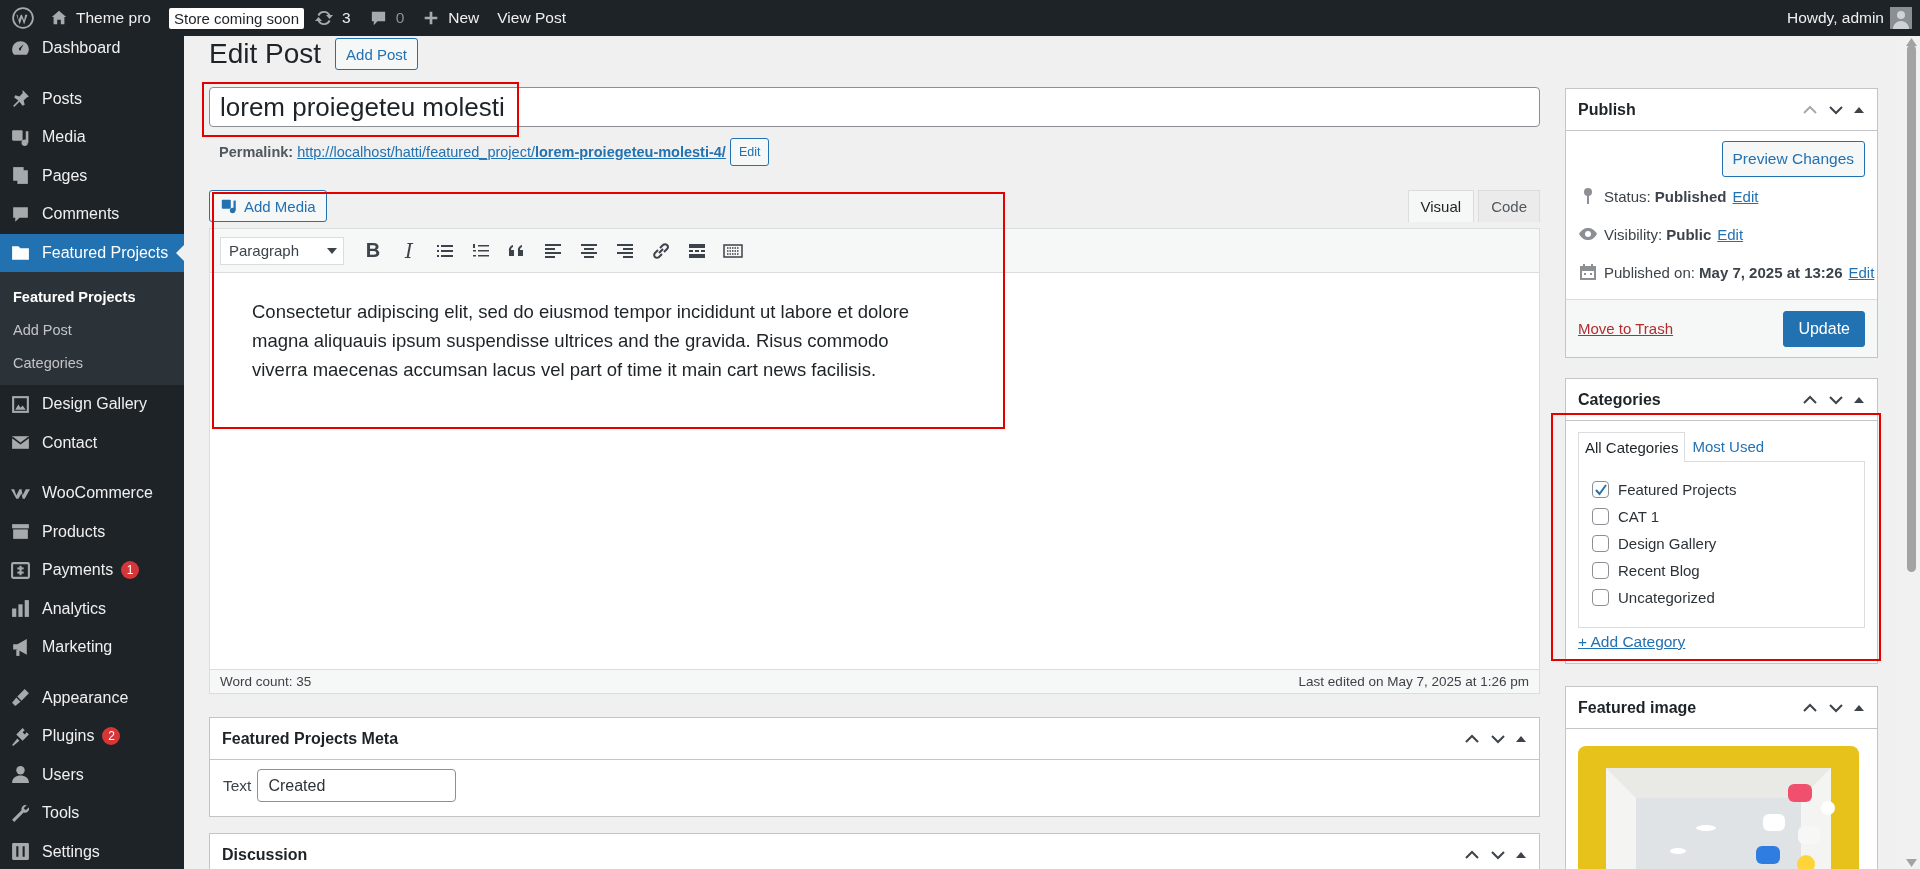 Image resolution: width=1920 pixels, height=869 pixels. What do you see at coordinates (376, 54) in the screenshot?
I see `add-post-button: Add Post` at bounding box center [376, 54].